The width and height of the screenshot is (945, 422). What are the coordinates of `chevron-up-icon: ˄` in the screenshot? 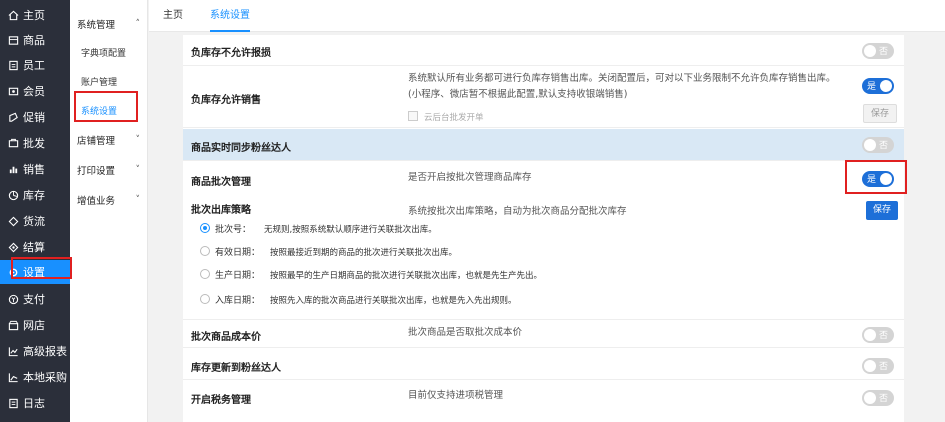 It's located at (138, 24).